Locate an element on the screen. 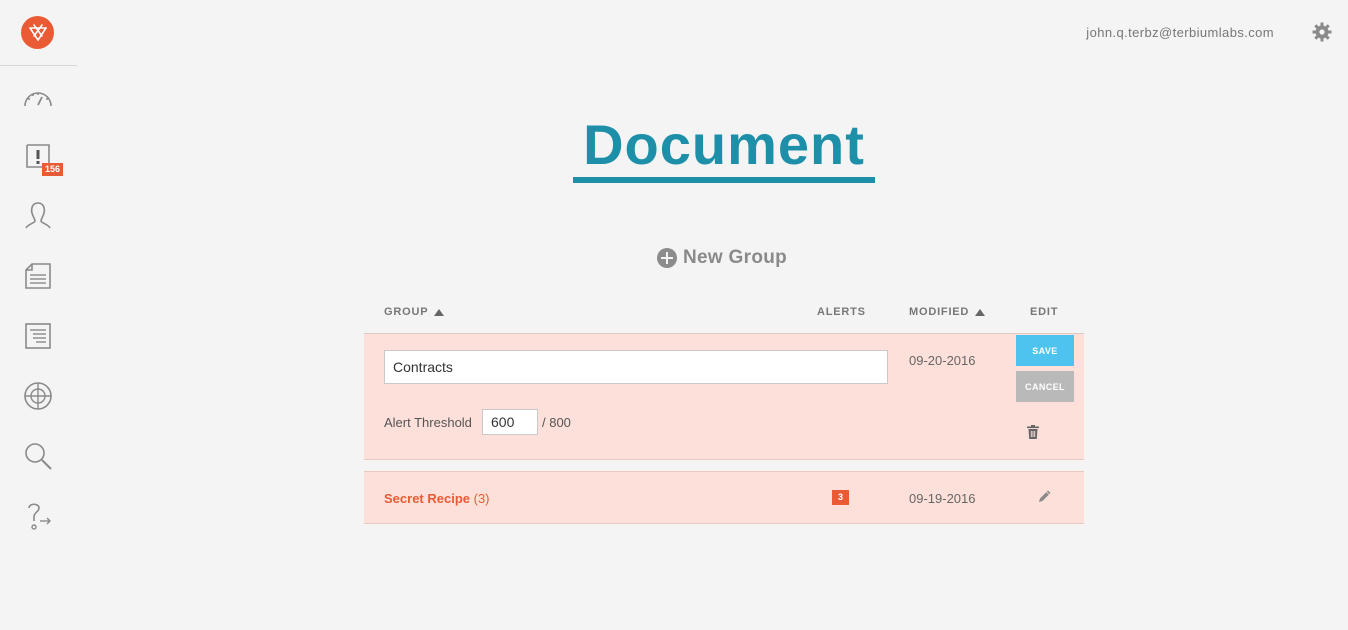  cancel-button: CANCEL is located at coordinates (1045, 386).